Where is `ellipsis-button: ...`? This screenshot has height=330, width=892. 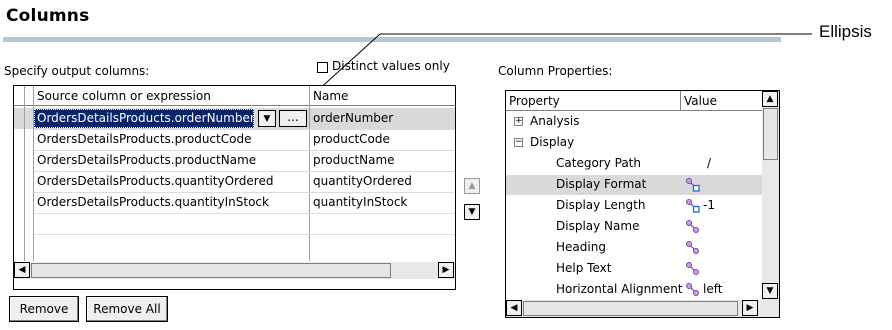
ellipsis-button: ... is located at coordinates (293, 118).